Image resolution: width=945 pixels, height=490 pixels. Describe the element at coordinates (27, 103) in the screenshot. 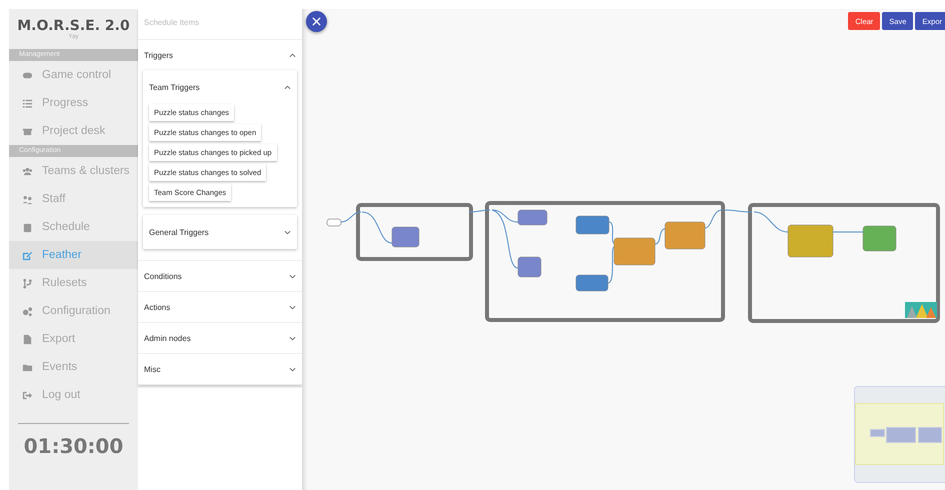

I see `list-icon` at that location.